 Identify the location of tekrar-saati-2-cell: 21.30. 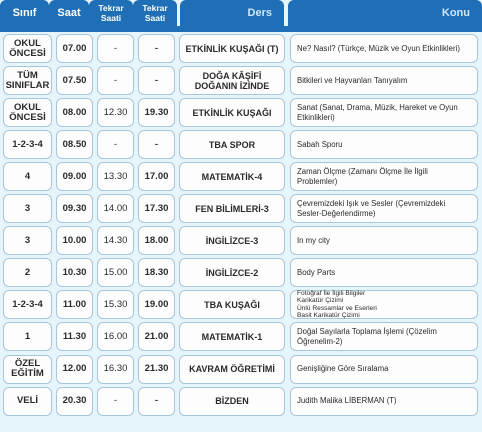
(156, 369).